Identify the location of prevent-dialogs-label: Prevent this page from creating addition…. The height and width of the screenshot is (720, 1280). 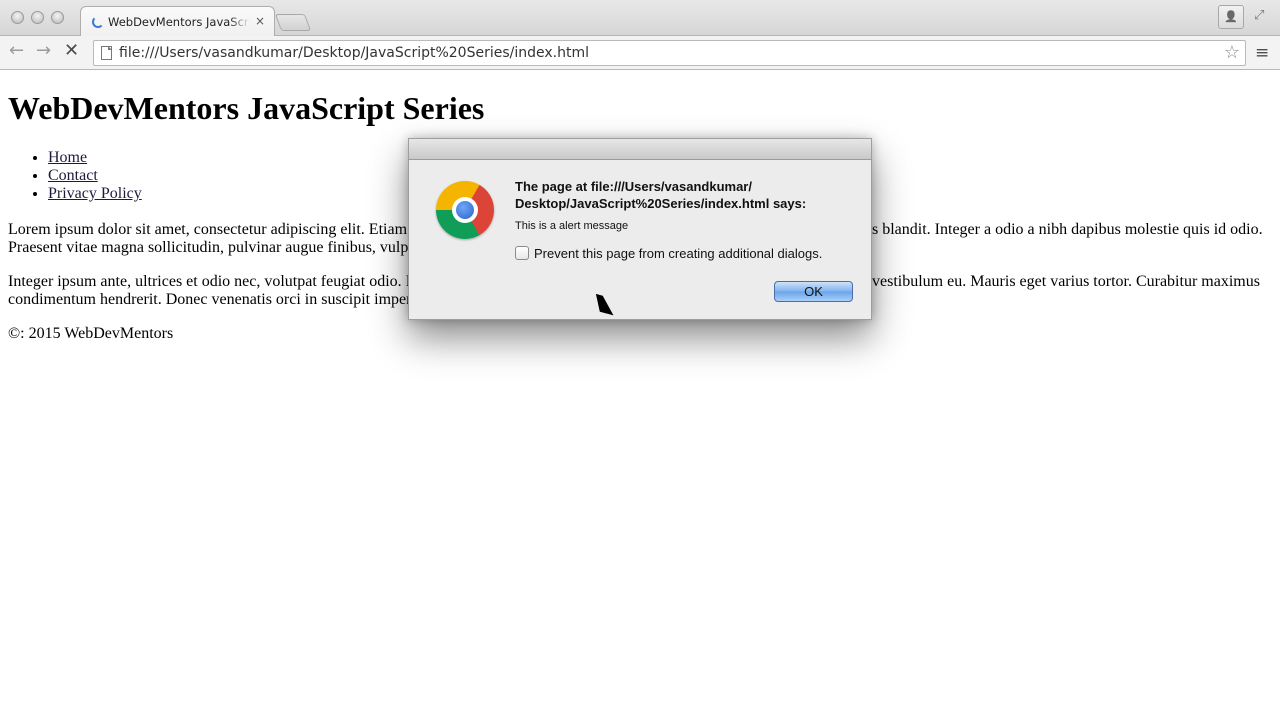
(678, 253).